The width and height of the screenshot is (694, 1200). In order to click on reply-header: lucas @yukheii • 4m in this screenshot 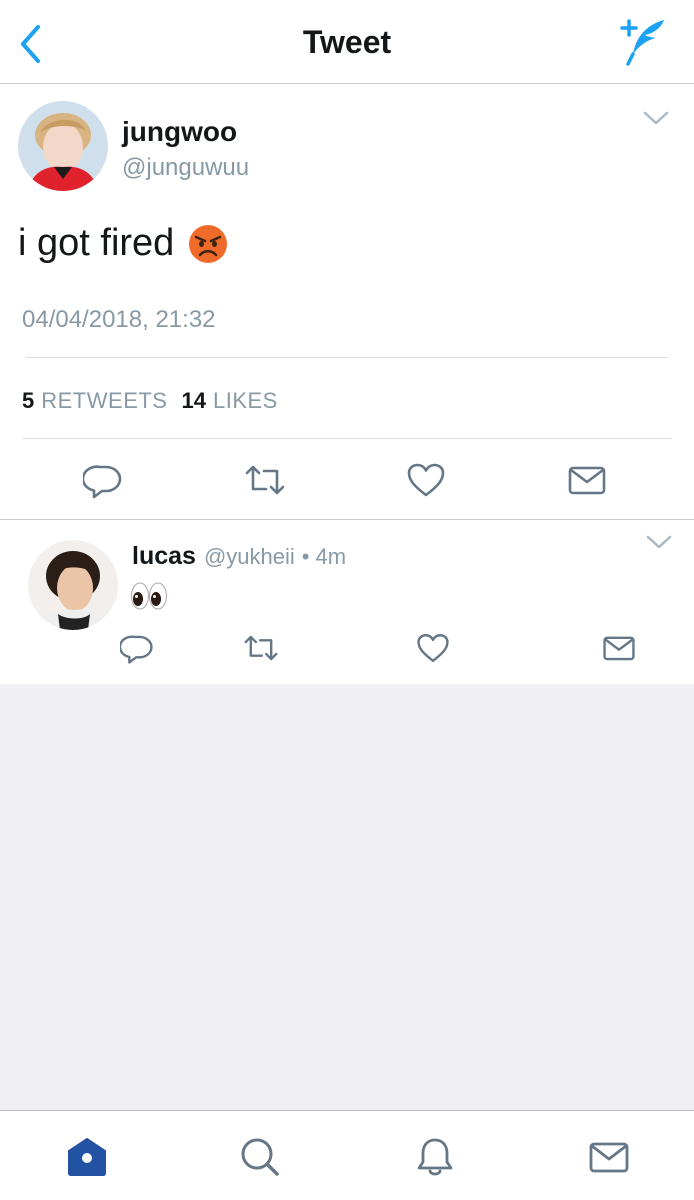, I will do `click(239, 556)`.